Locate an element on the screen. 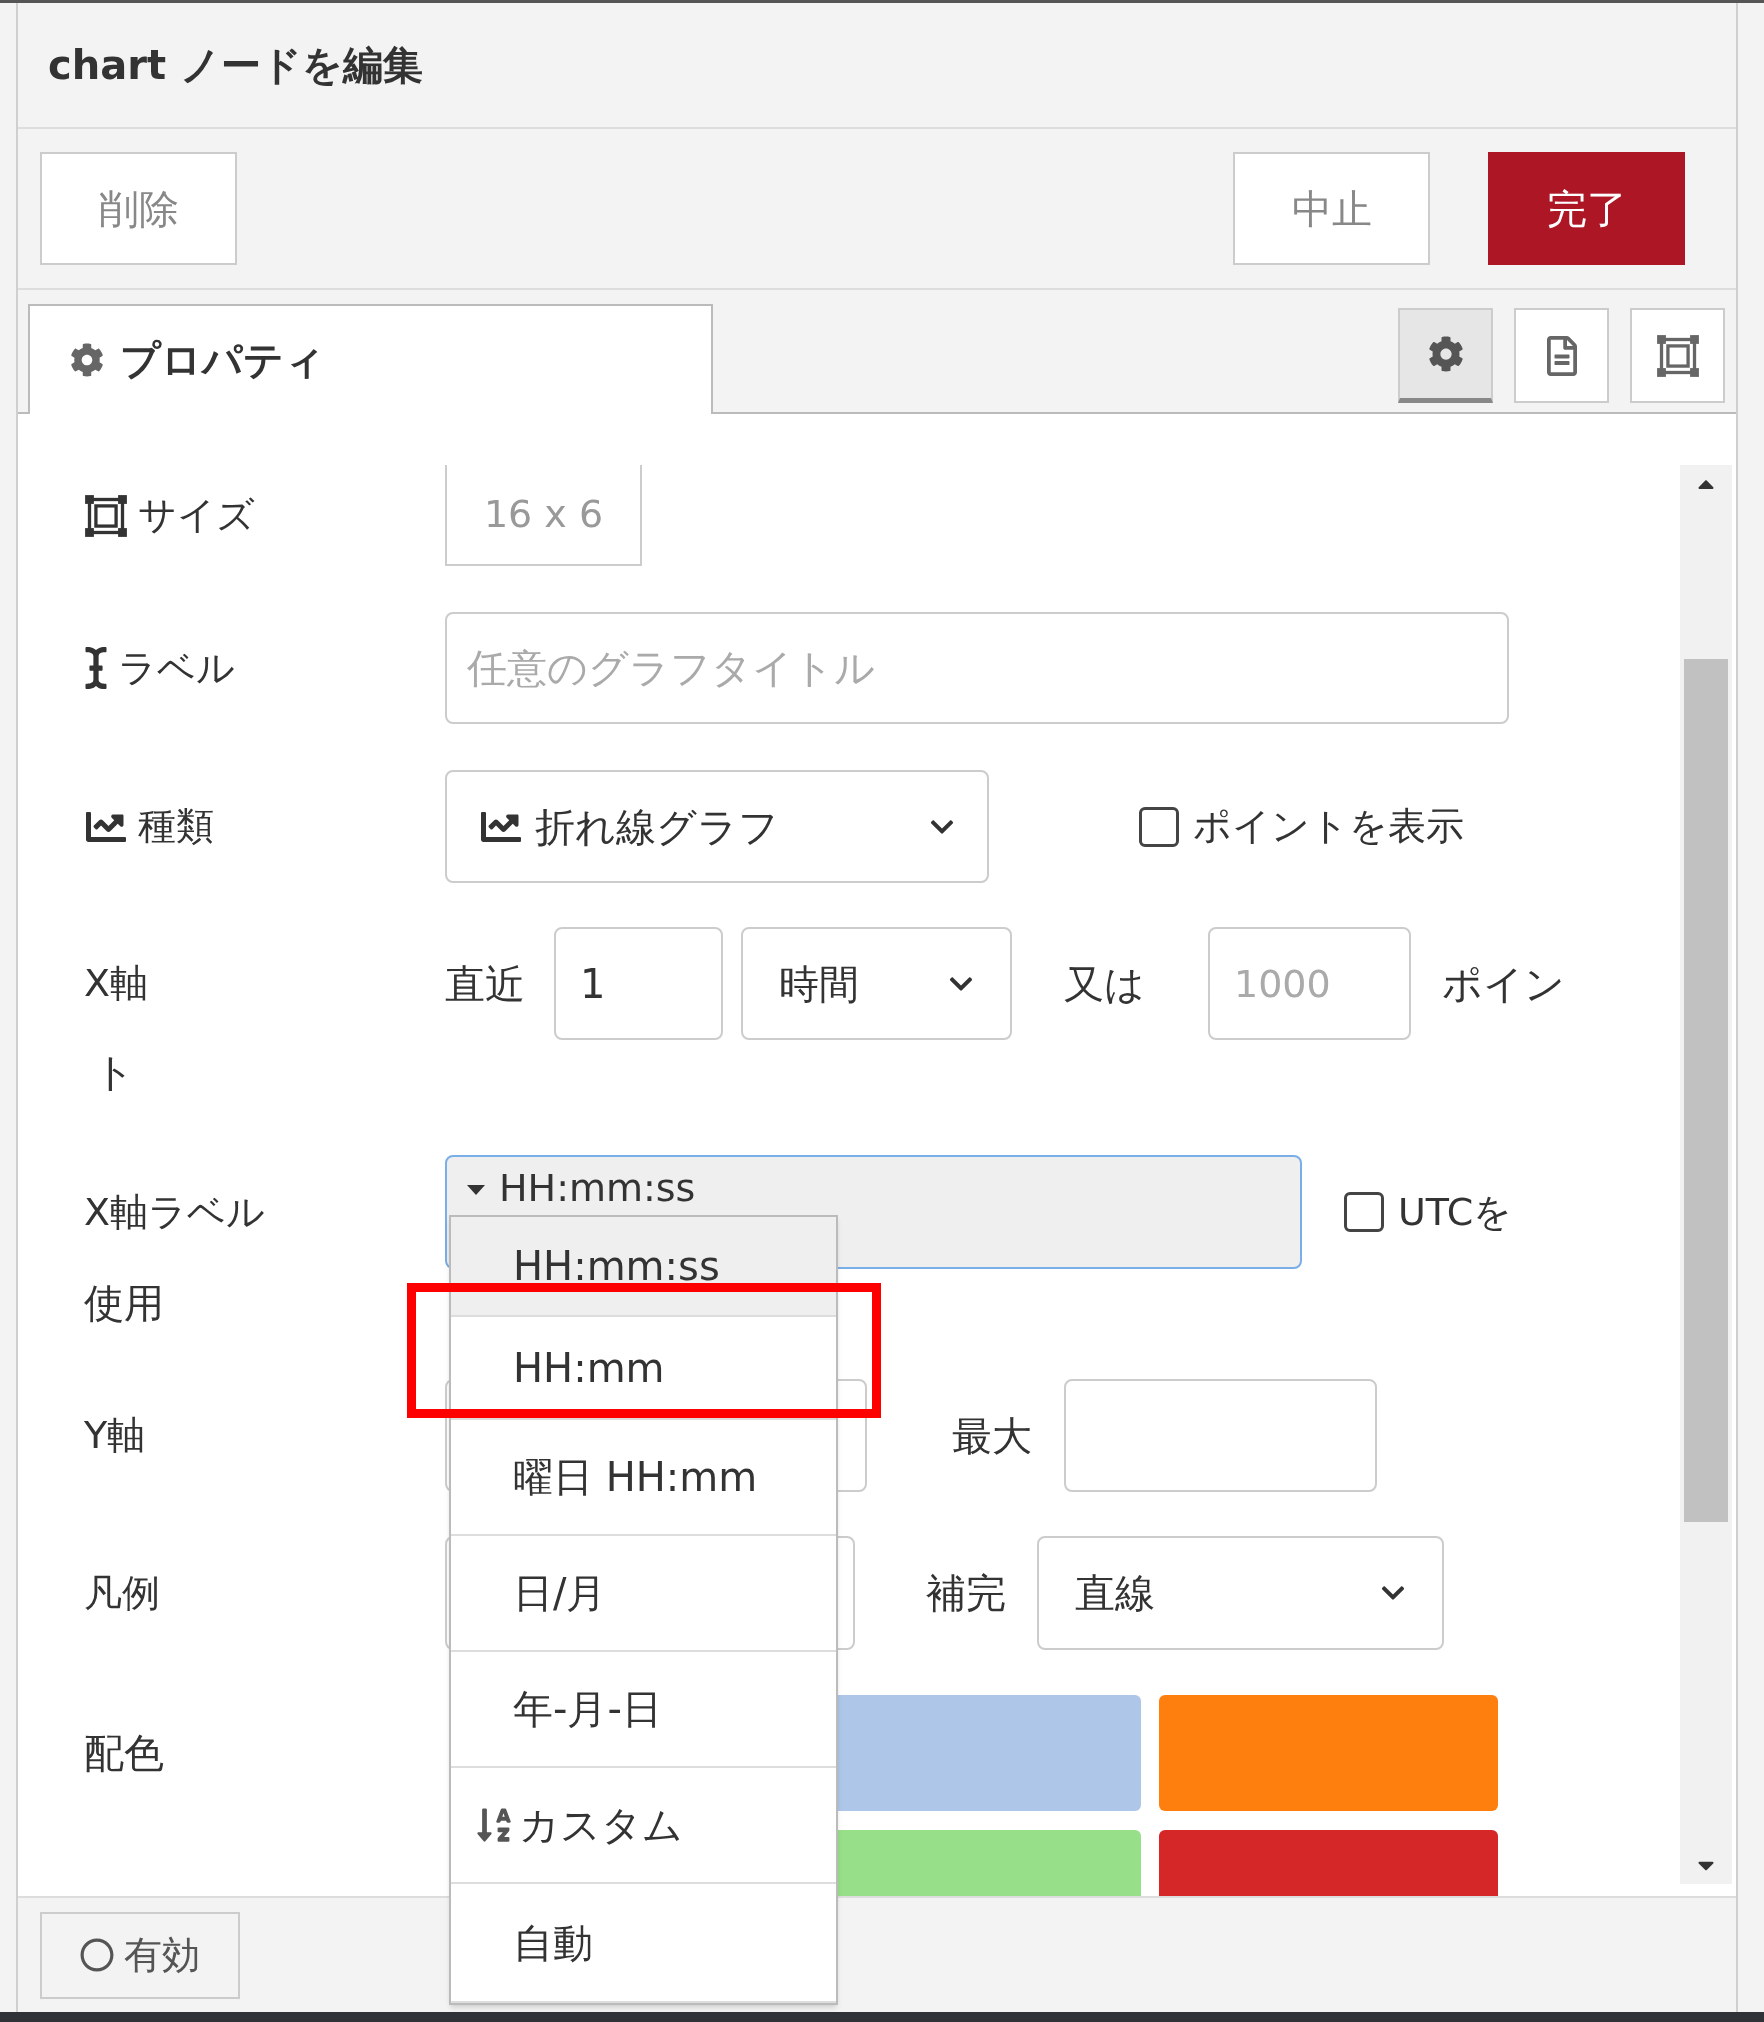 The width and height of the screenshot is (1764, 2022). interpolate-label: 補完 is located at coordinates (966, 1593).